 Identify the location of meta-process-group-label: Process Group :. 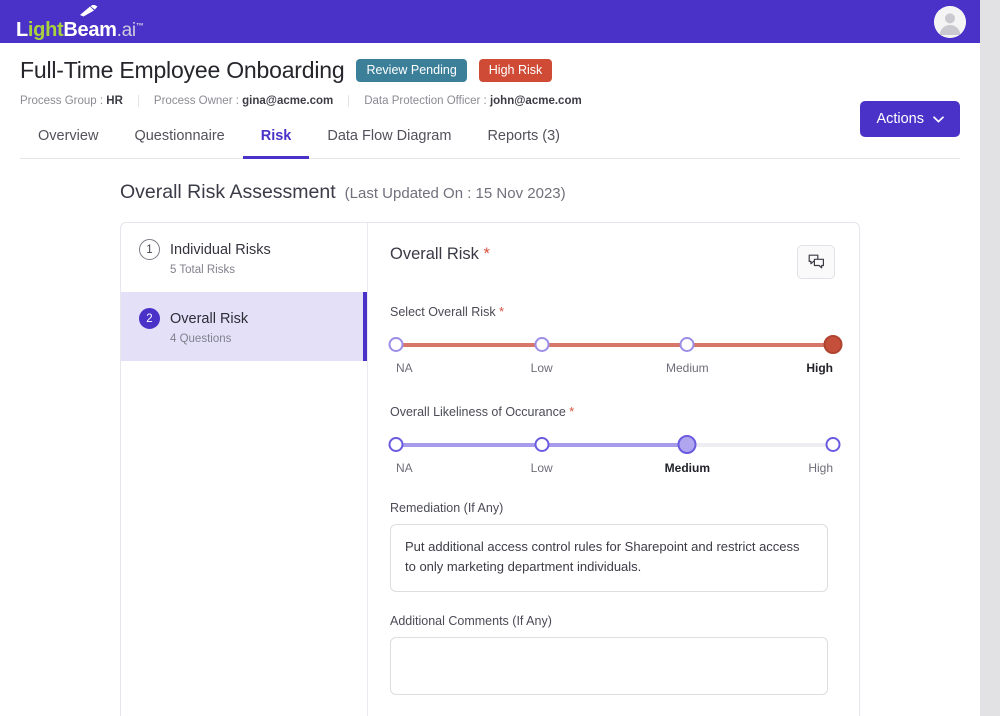
(62, 101).